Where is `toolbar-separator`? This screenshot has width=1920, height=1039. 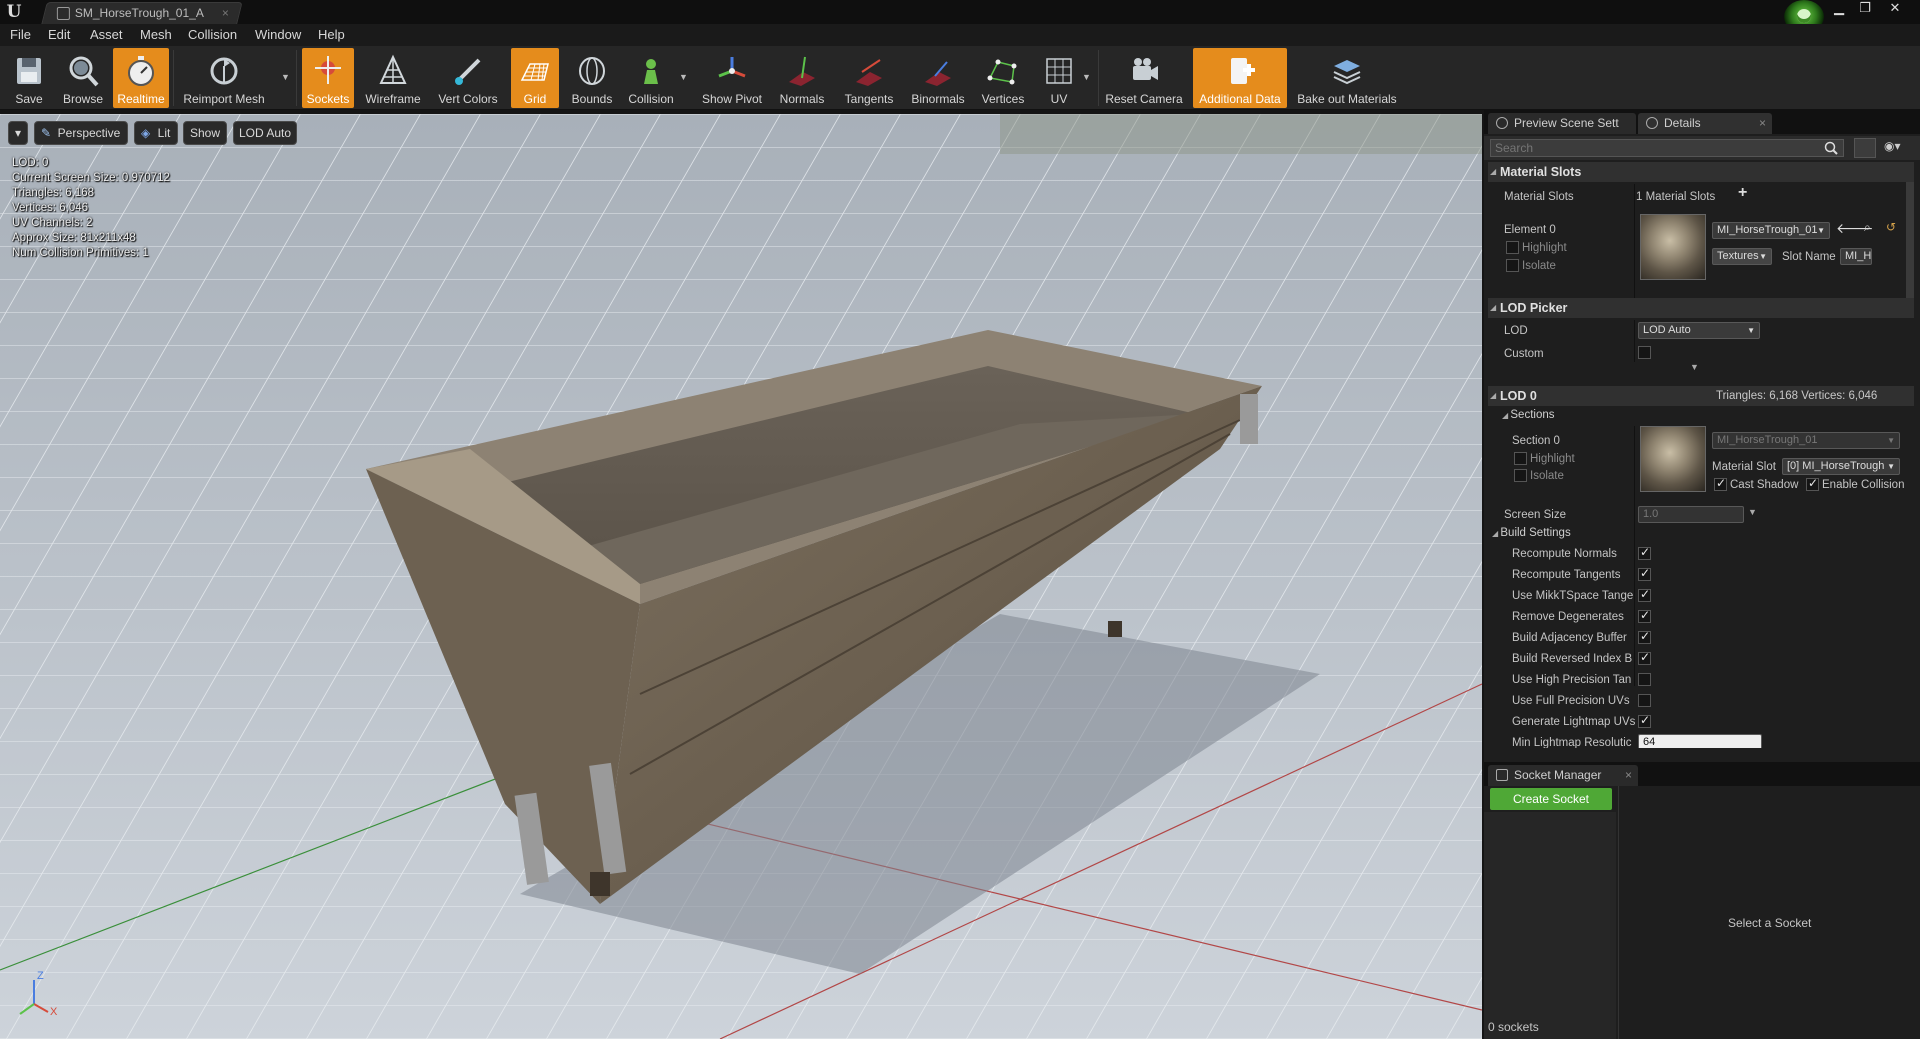 toolbar-separator is located at coordinates (1098, 78).